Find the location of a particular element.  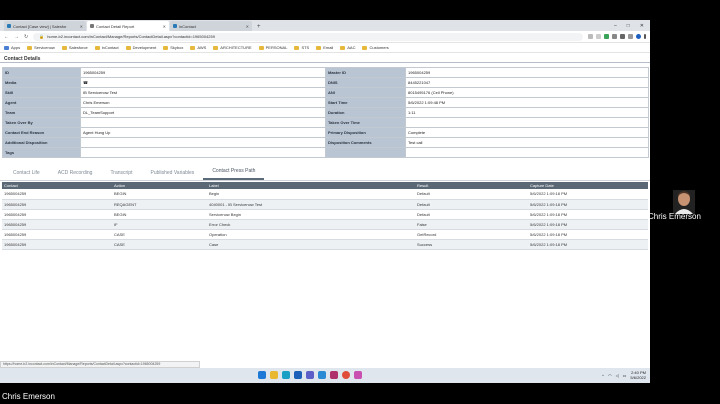

tab-contact-press-path: Contact Press Path is located at coordinates (234, 174).